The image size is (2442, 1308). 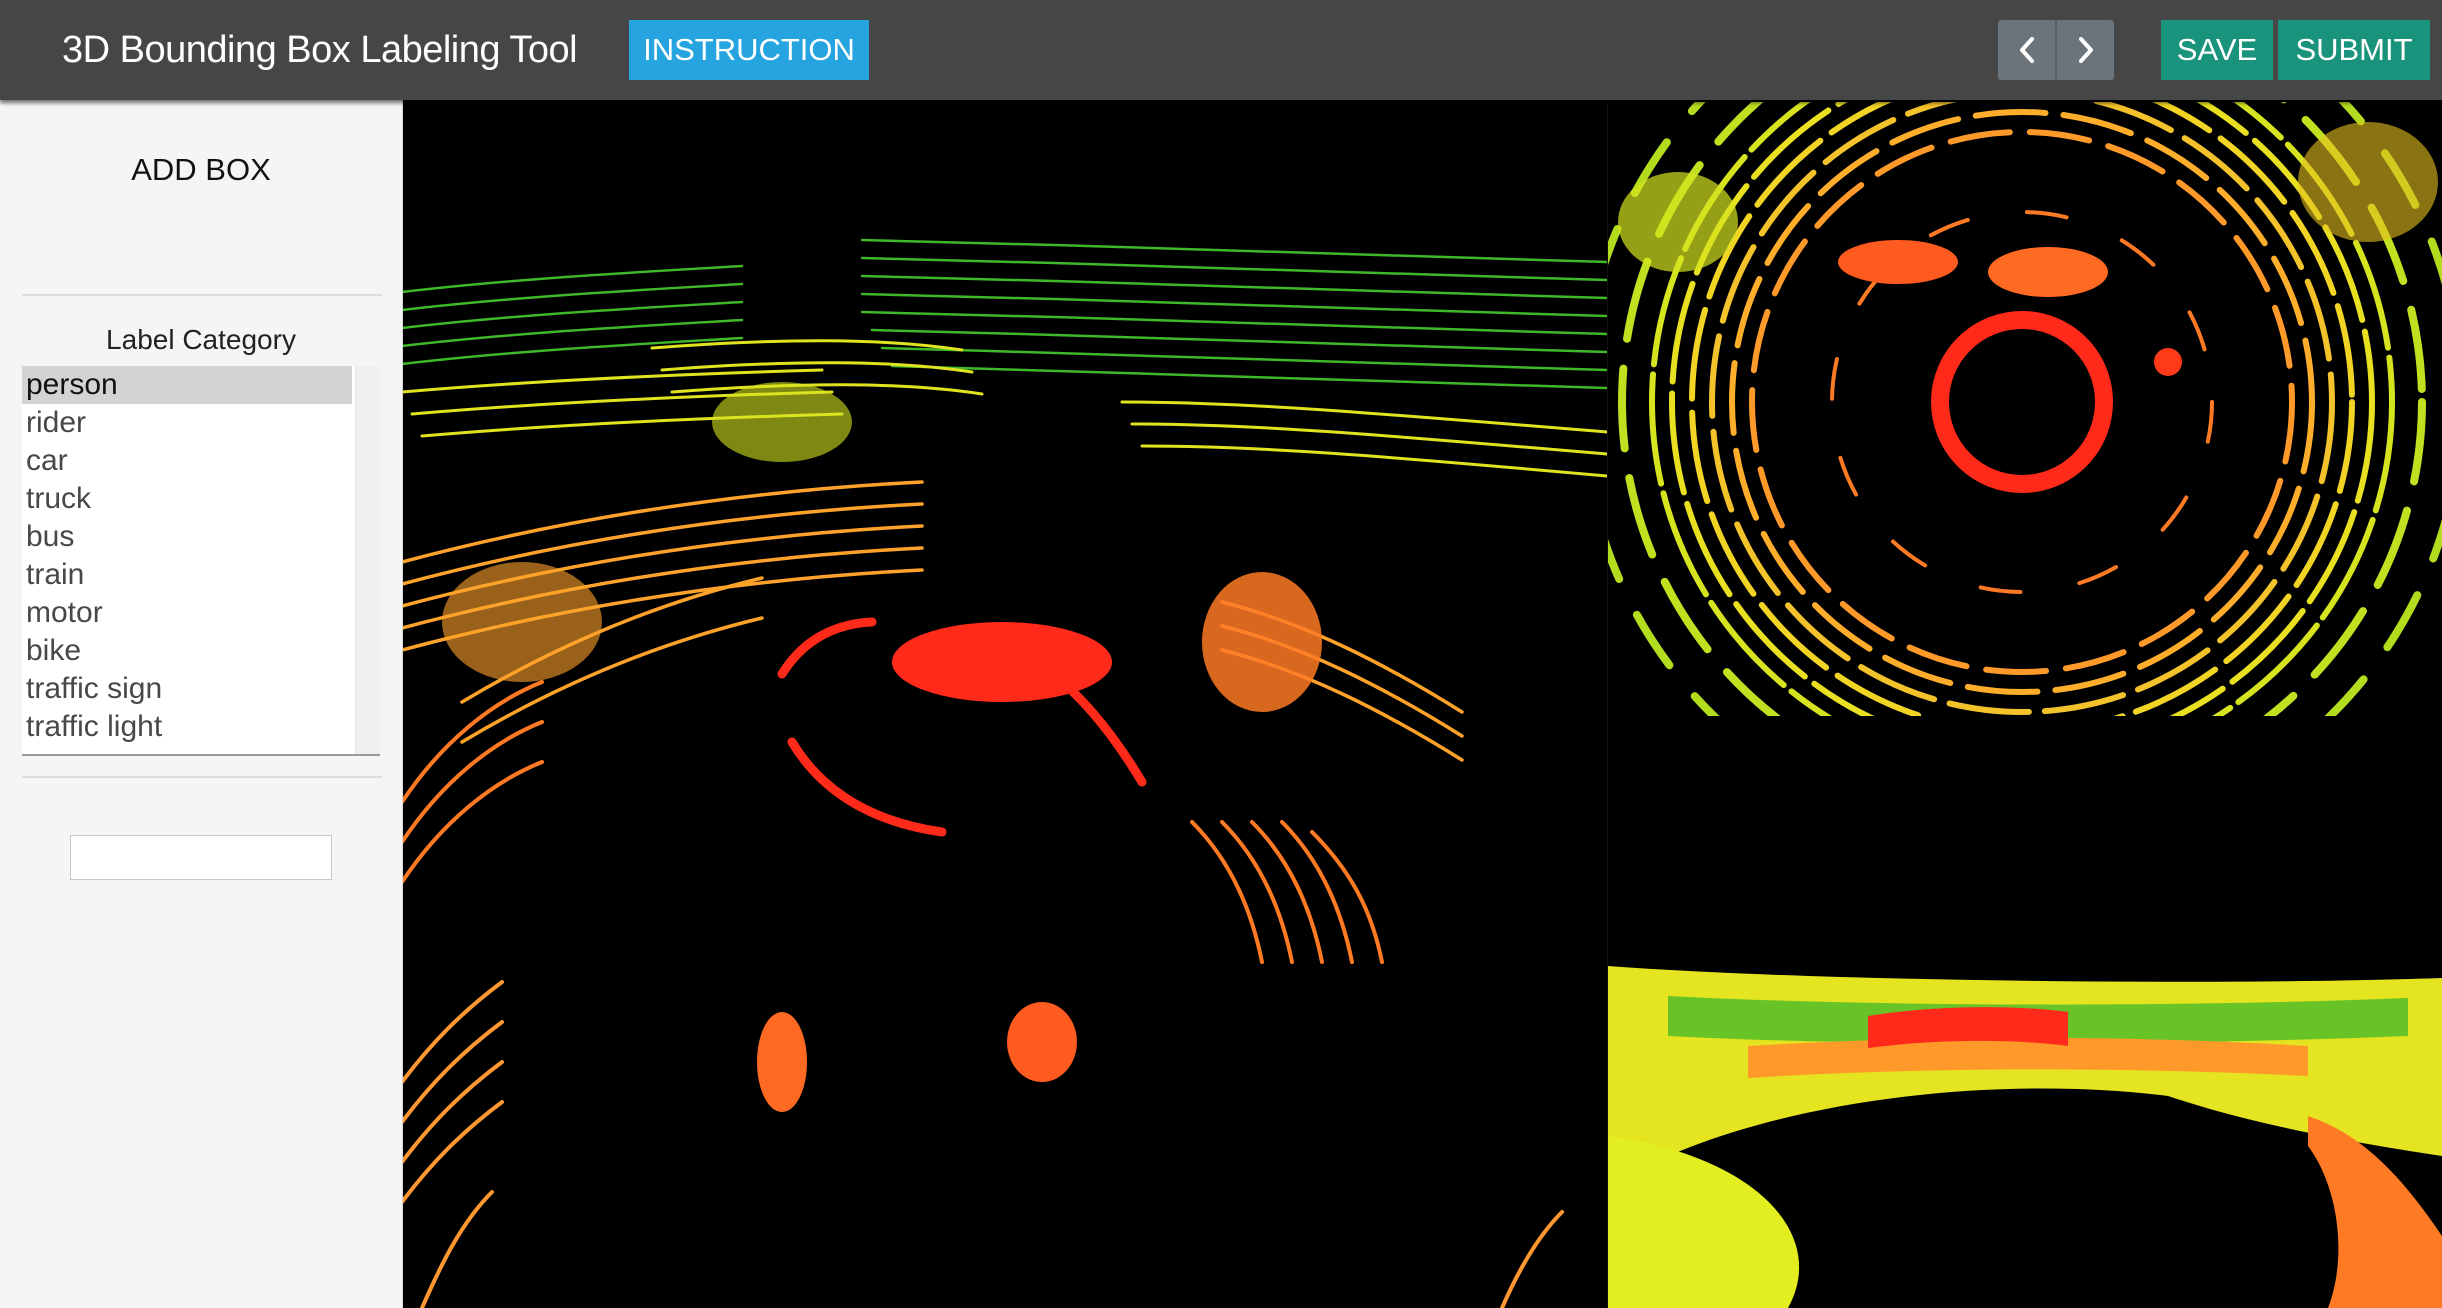 What do you see at coordinates (1004, 408) in the screenshot?
I see `mid-range-scan-lines` at bounding box center [1004, 408].